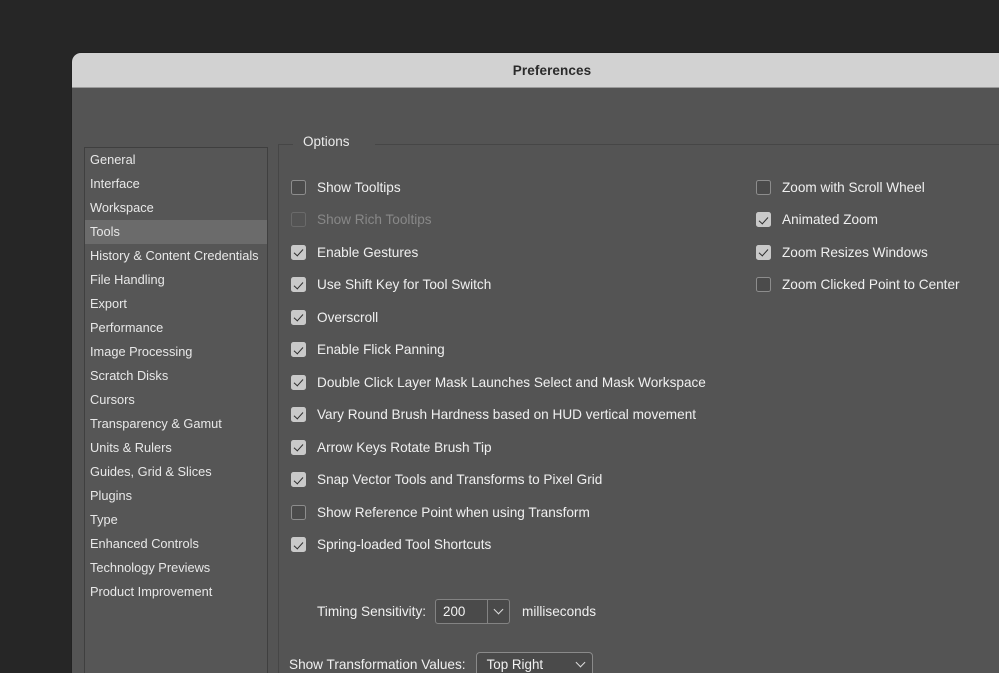 The image size is (999, 673). Describe the element at coordinates (176, 304) in the screenshot. I see `sidebar-item-export: Export` at that location.